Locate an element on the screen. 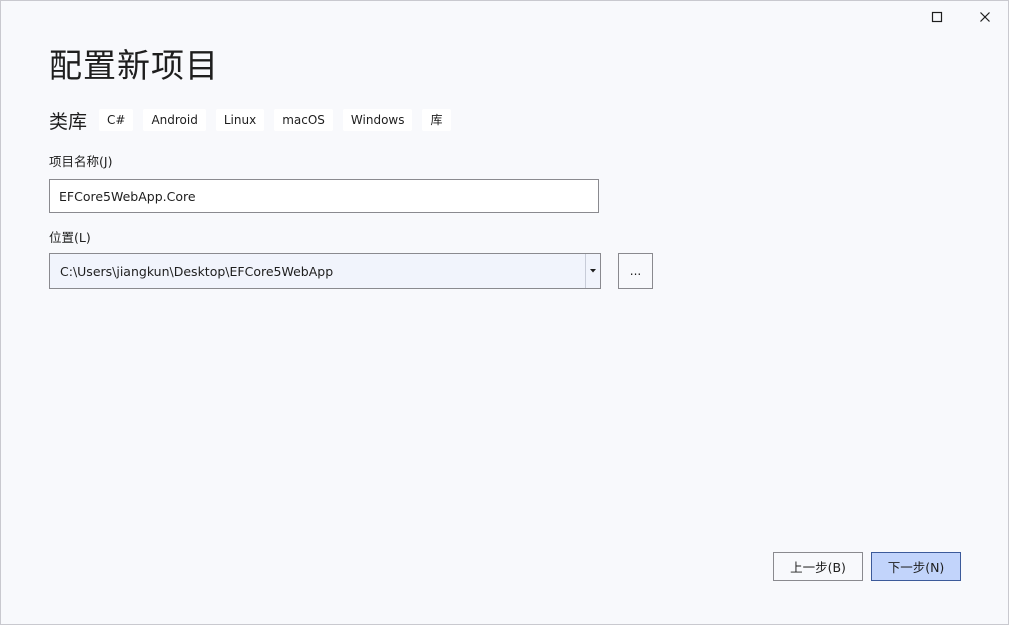 This screenshot has height=625, width=1009. next-button: 下一步(N) is located at coordinates (916, 566).